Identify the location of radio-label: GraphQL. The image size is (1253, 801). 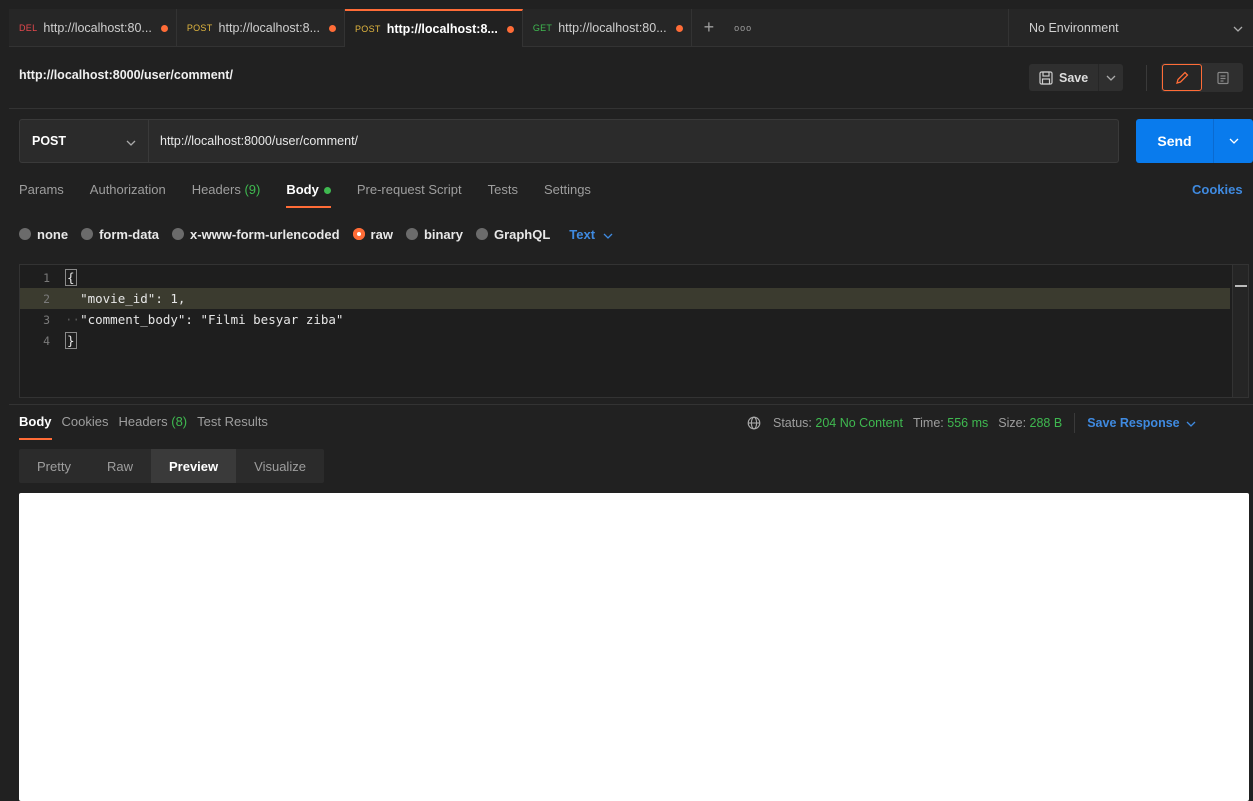
(522, 234).